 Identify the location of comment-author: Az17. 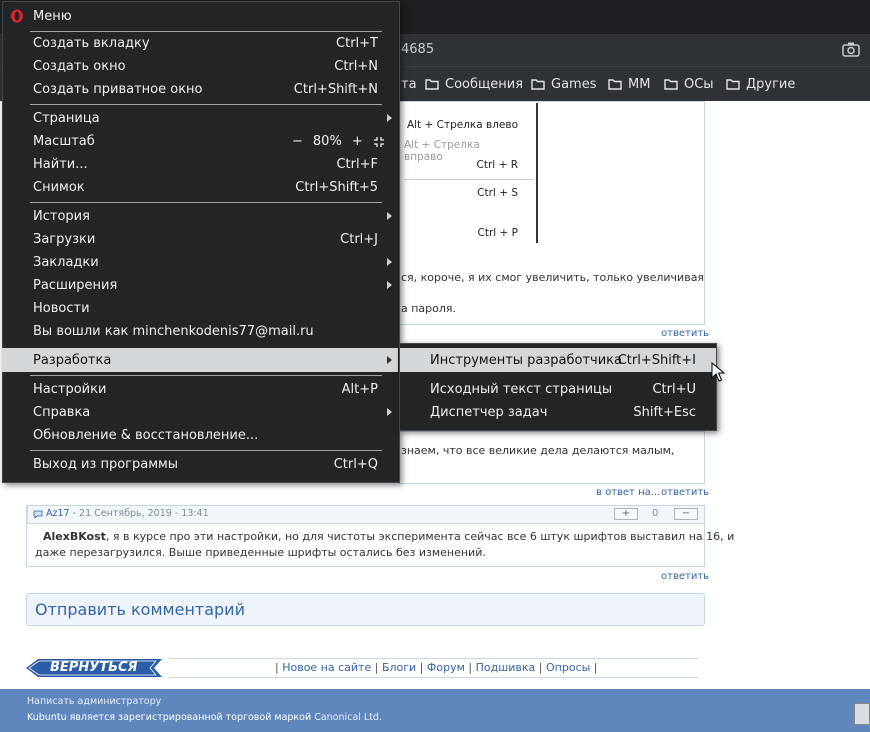
(58, 513).